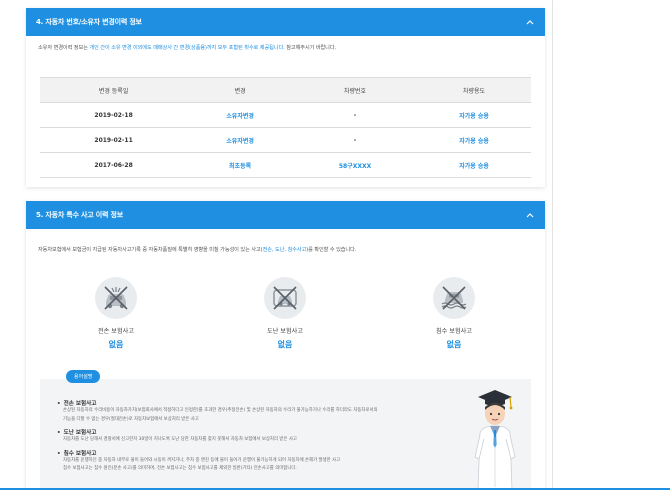  Describe the element at coordinates (114, 165) in the screenshot. I see `change-date: 2017-06-28` at that location.